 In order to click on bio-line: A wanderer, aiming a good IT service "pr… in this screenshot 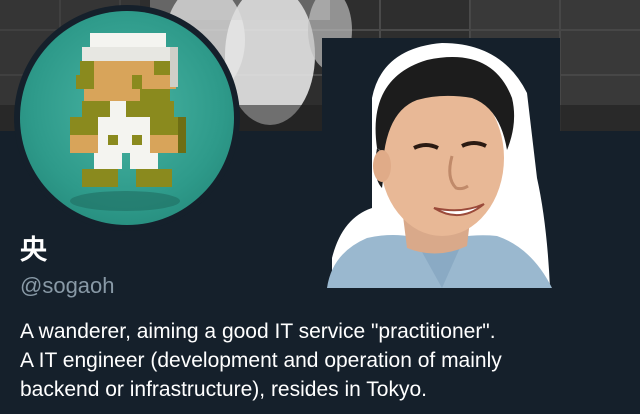, I will do `click(258, 331)`.